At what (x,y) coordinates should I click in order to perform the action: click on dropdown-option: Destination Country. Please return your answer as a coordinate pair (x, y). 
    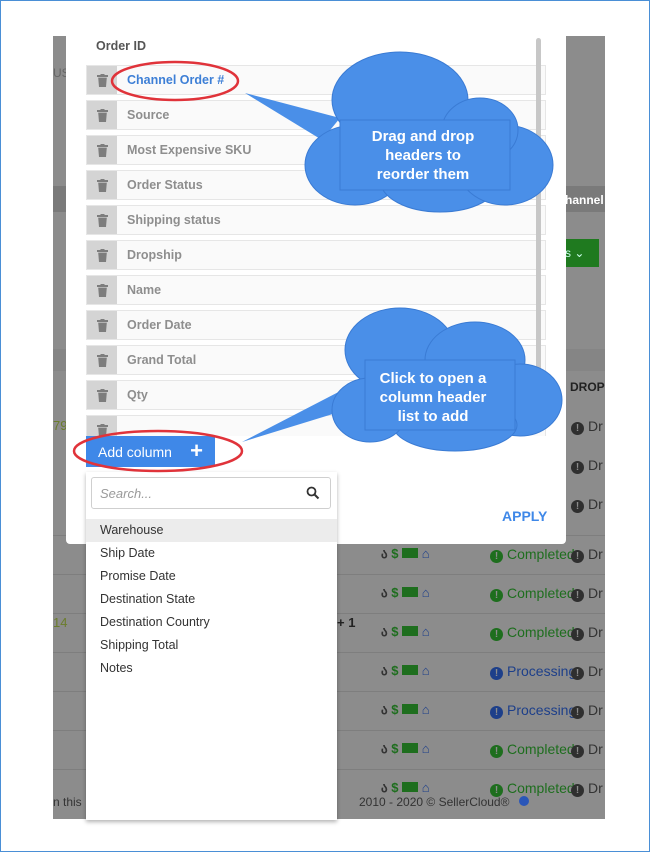
    Looking at the image, I should click on (211, 622).